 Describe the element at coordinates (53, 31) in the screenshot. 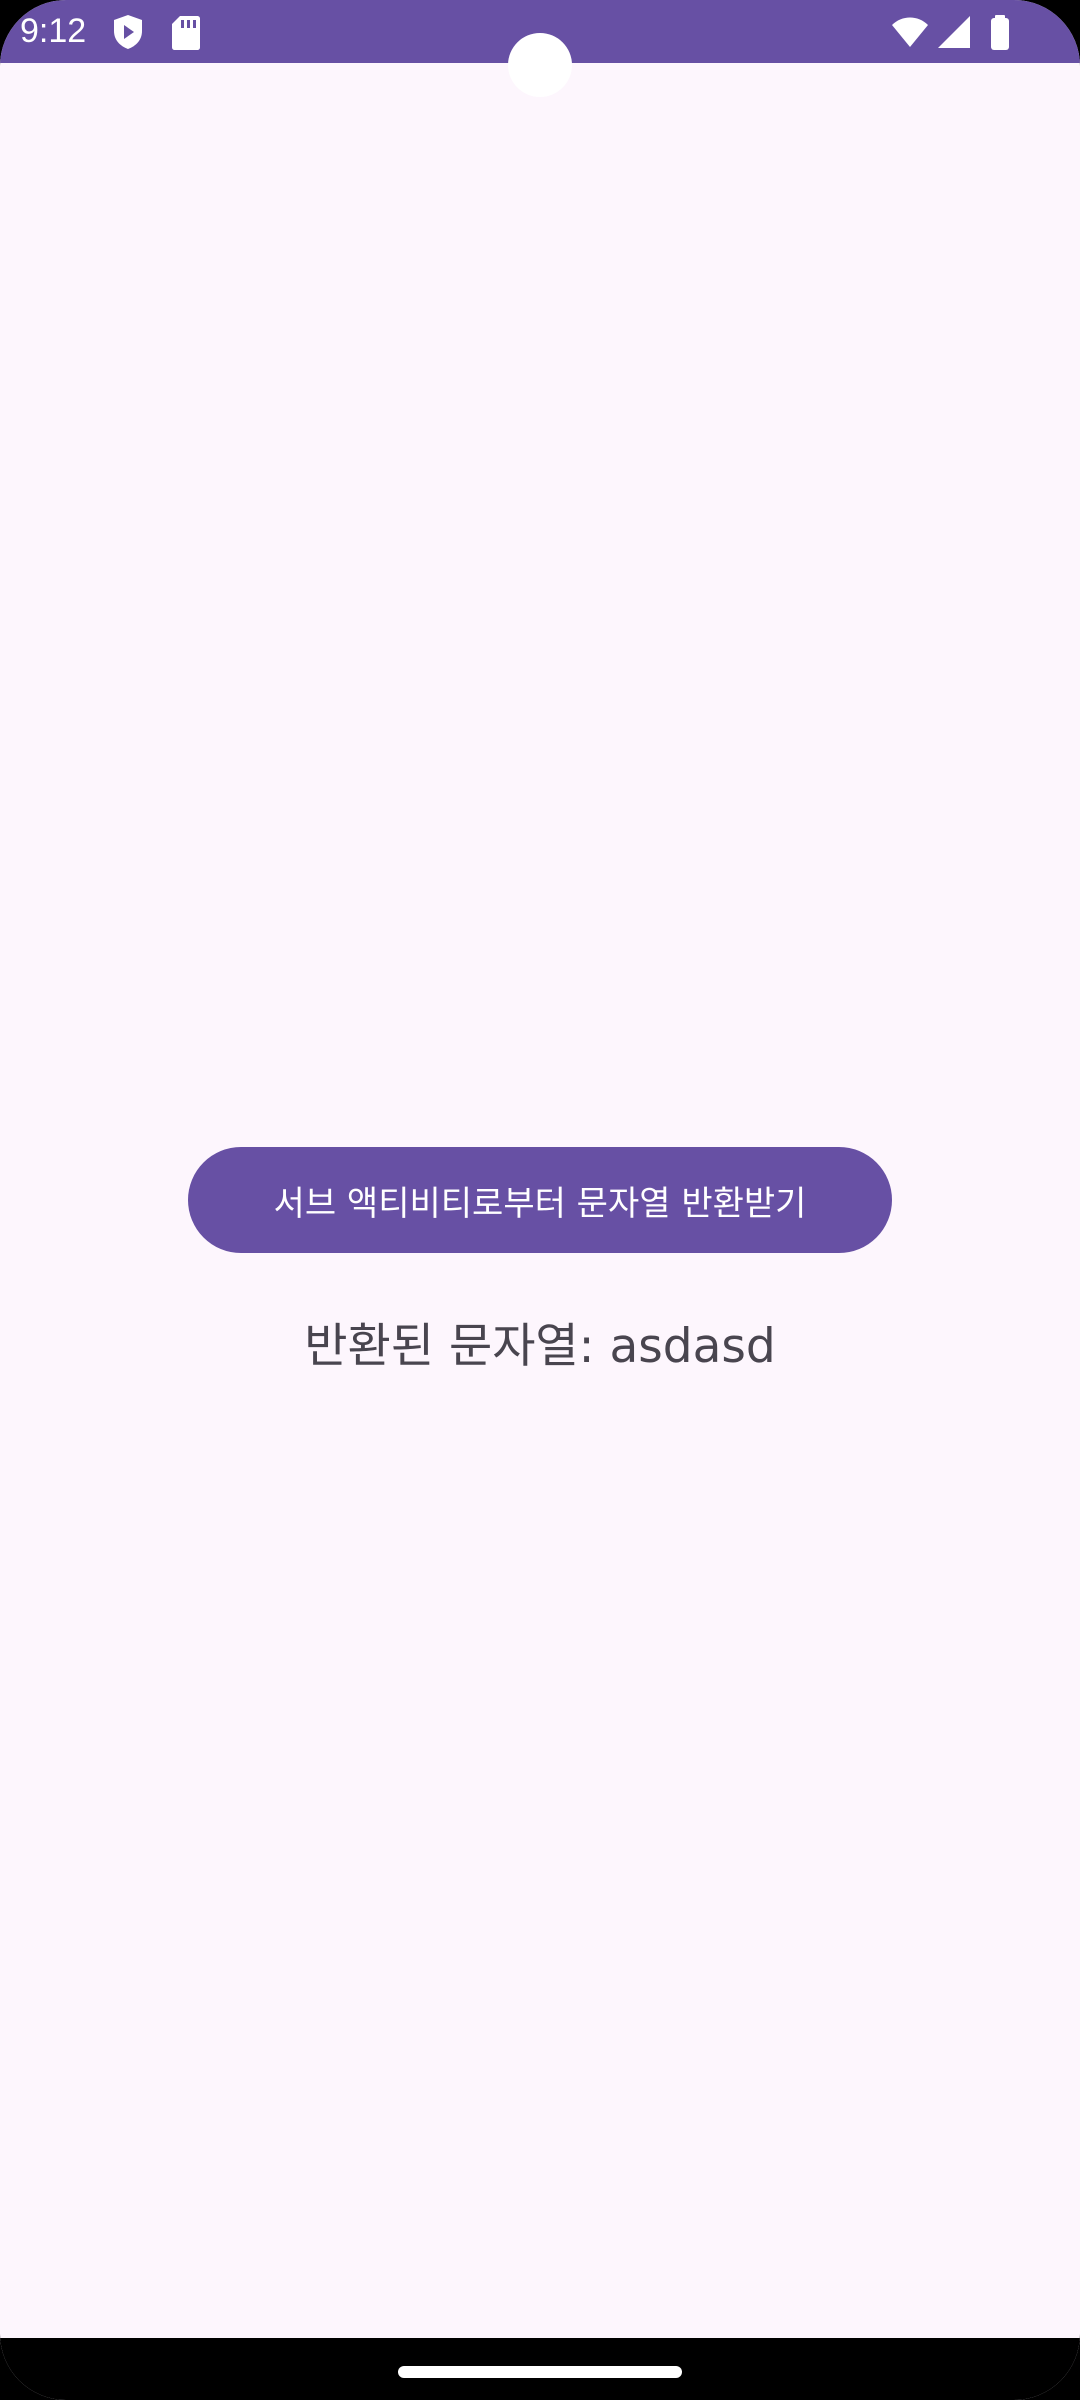

I see `status-time: 9:12` at that location.